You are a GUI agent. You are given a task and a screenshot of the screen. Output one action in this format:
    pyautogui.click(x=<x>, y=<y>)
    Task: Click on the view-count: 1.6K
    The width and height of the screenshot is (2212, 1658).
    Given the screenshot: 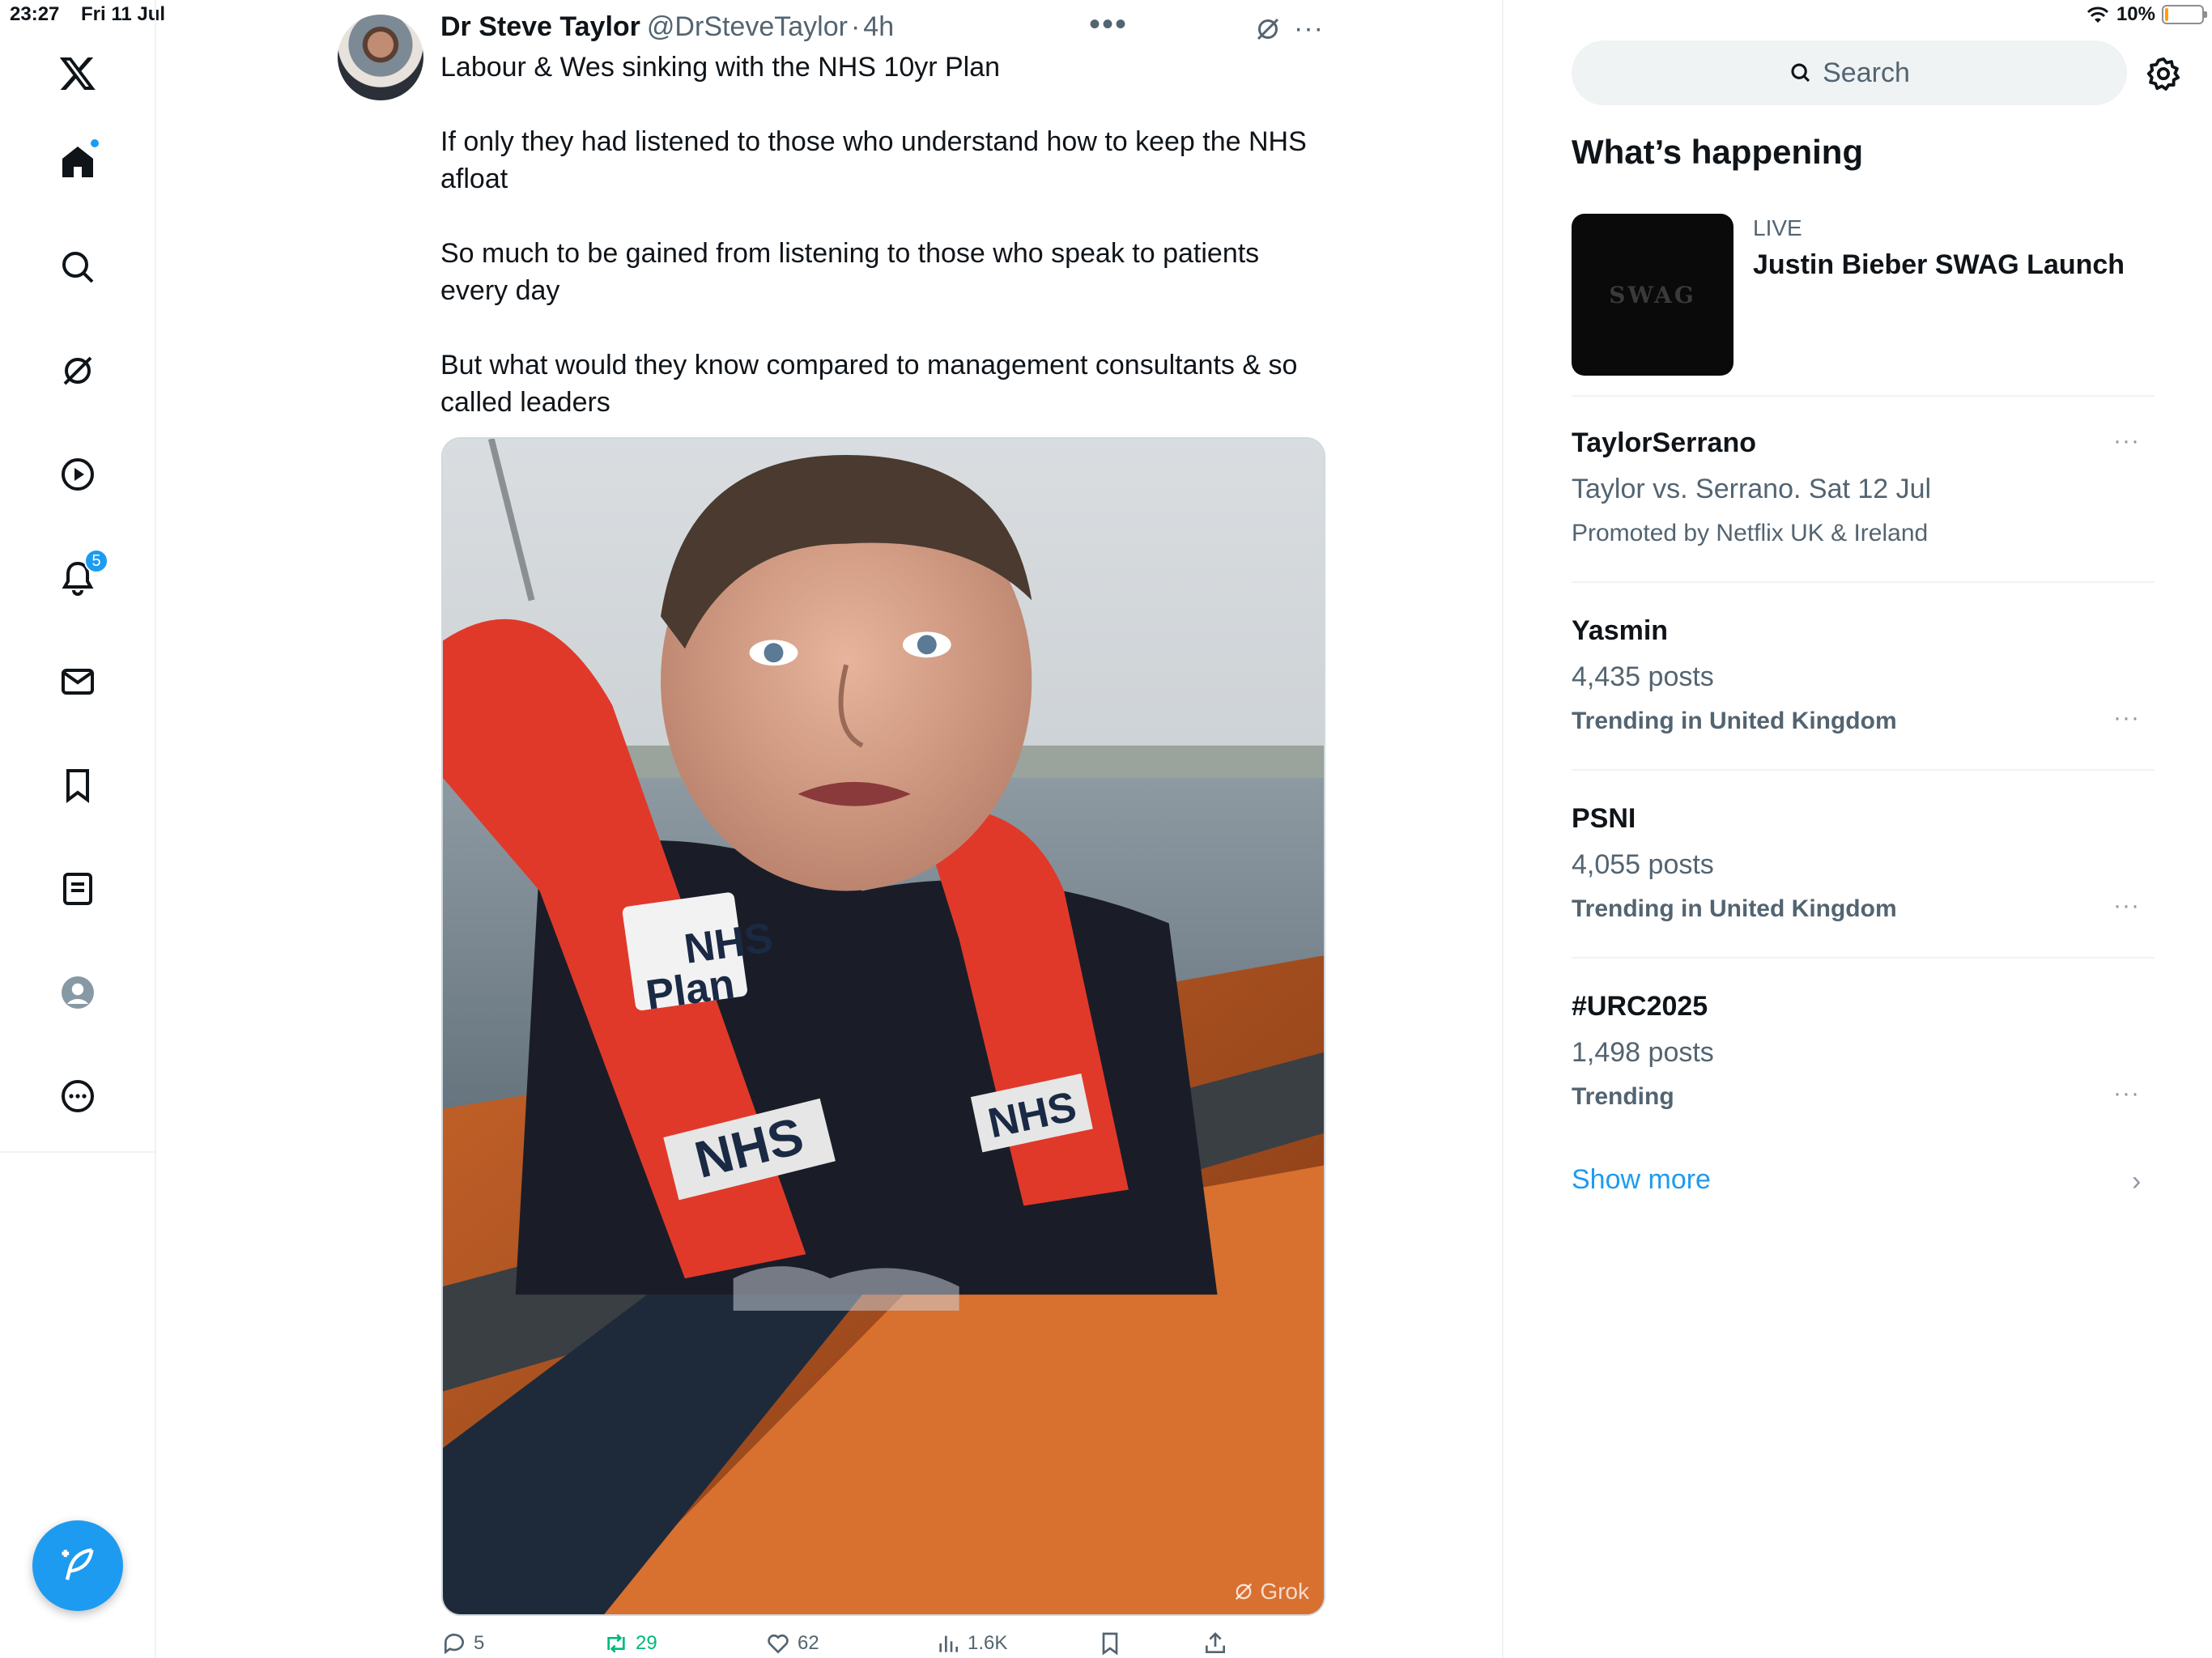 What is the action you would take?
    pyautogui.click(x=988, y=1643)
    